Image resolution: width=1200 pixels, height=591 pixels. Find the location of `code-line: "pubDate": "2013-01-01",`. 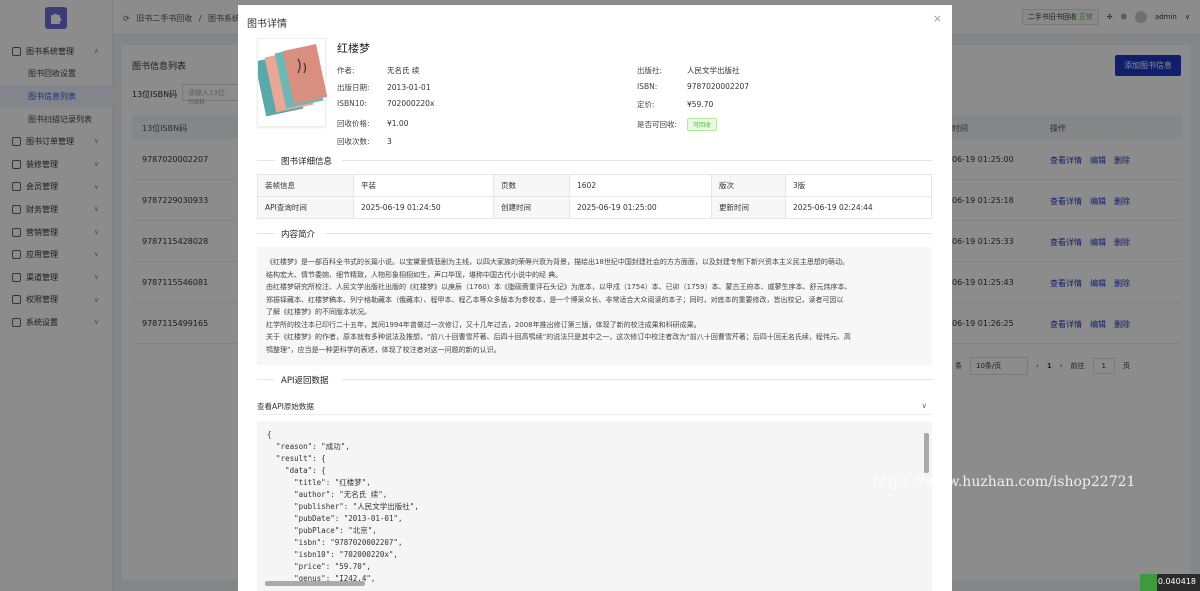

code-line: "pubDate": "2013-01-01", is located at coordinates (335, 518).